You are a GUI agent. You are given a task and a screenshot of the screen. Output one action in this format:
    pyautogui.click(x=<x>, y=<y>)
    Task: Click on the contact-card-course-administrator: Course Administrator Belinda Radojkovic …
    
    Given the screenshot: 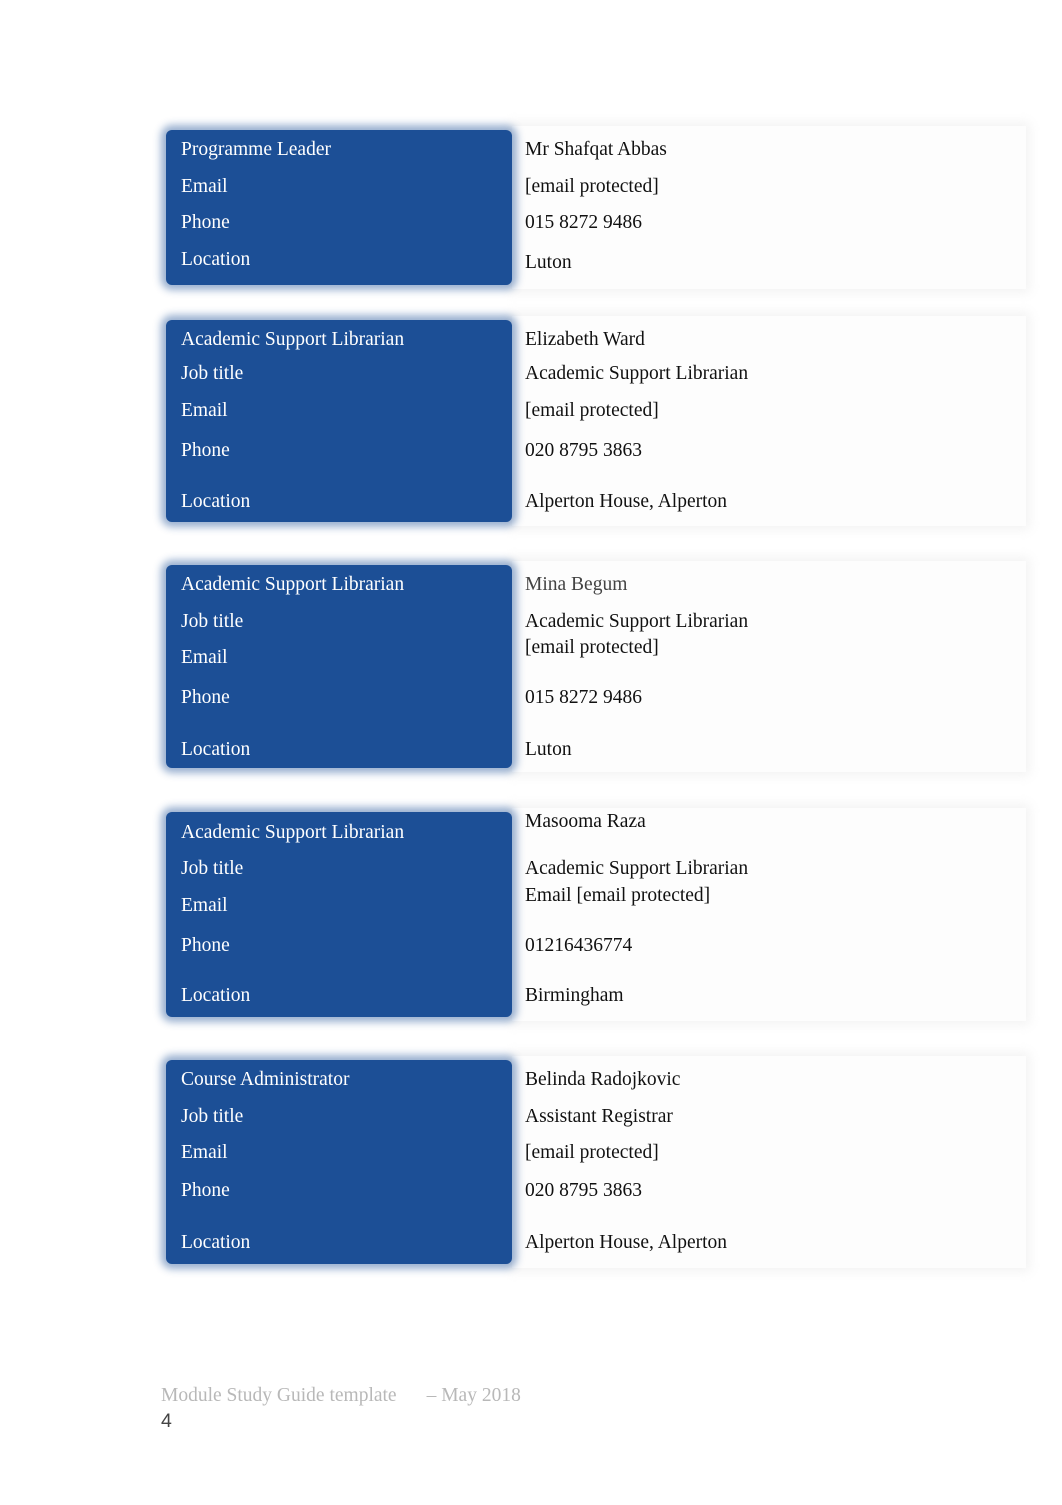 What is the action you would take?
    pyautogui.click(x=596, y=1162)
    